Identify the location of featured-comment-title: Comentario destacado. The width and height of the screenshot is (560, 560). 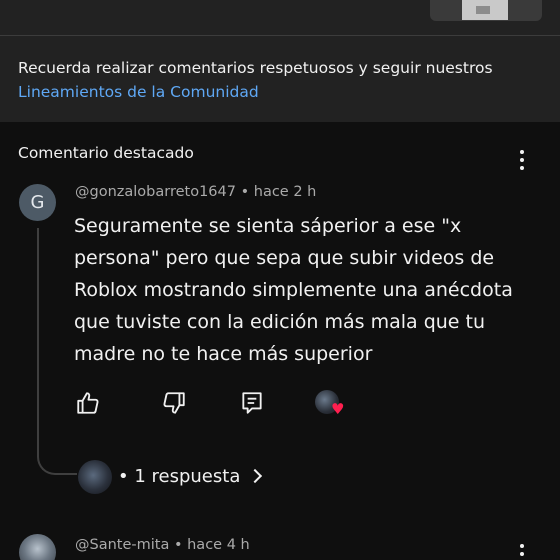
(106, 153).